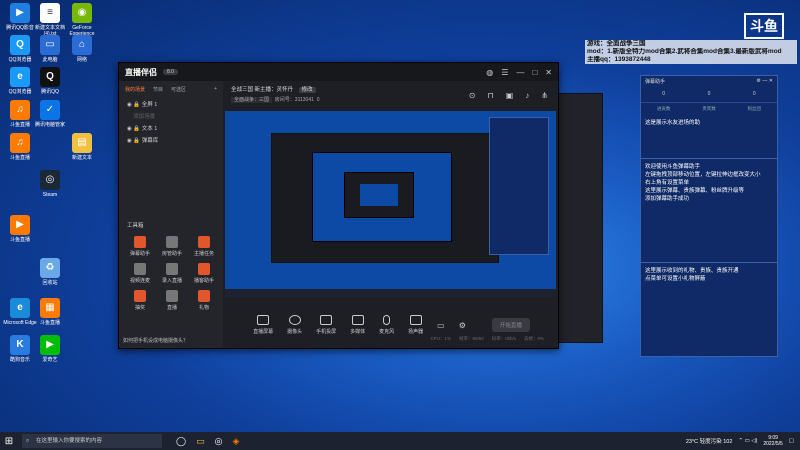 The image size is (800, 450). What do you see at coordinates (20, 81) in the screenshot?
I see `desktop-icon: e QQ浏览器` at bounding box center [20, 81].